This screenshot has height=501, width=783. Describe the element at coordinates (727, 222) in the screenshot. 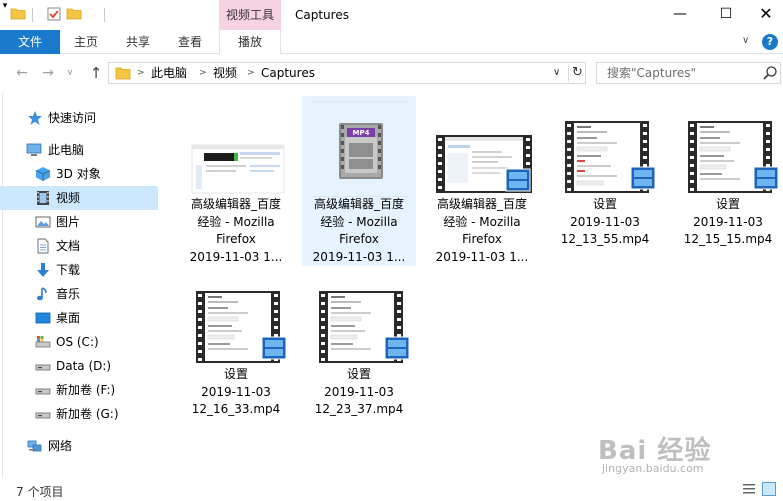

I see `file-name: 设置 2019-11-03 12_15_15.mp4` at that location.